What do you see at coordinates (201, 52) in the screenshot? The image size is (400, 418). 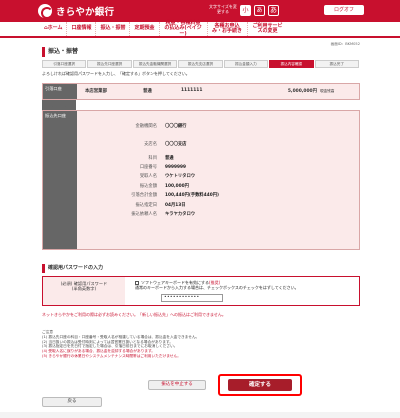 I see `page-title: 振込・振替` at bounding box center [201, 52].